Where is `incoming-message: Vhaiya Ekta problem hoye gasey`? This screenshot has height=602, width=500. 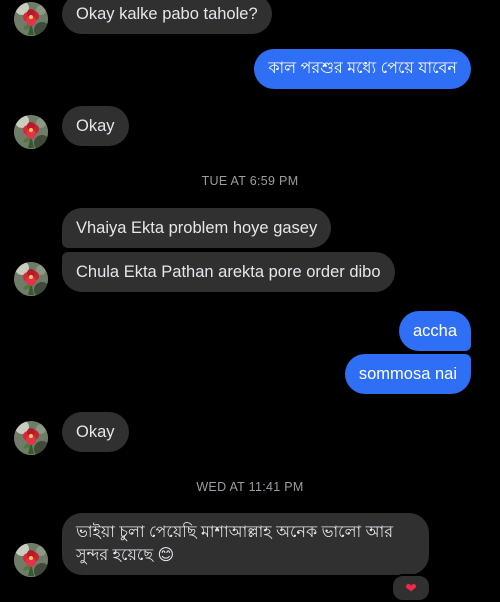
incoming-message: Vhaiya Ekta problem hoye gasey is located at coordinates (197, 228).